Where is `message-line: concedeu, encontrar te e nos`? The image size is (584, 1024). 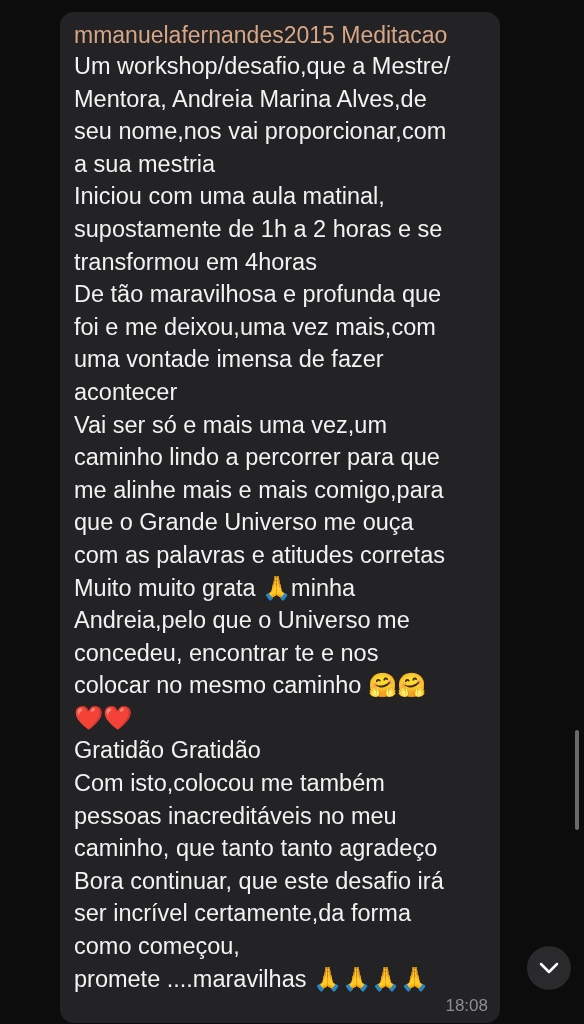 message-line: concedeu, encontrar te e nos is located at coordinates (227, 653).